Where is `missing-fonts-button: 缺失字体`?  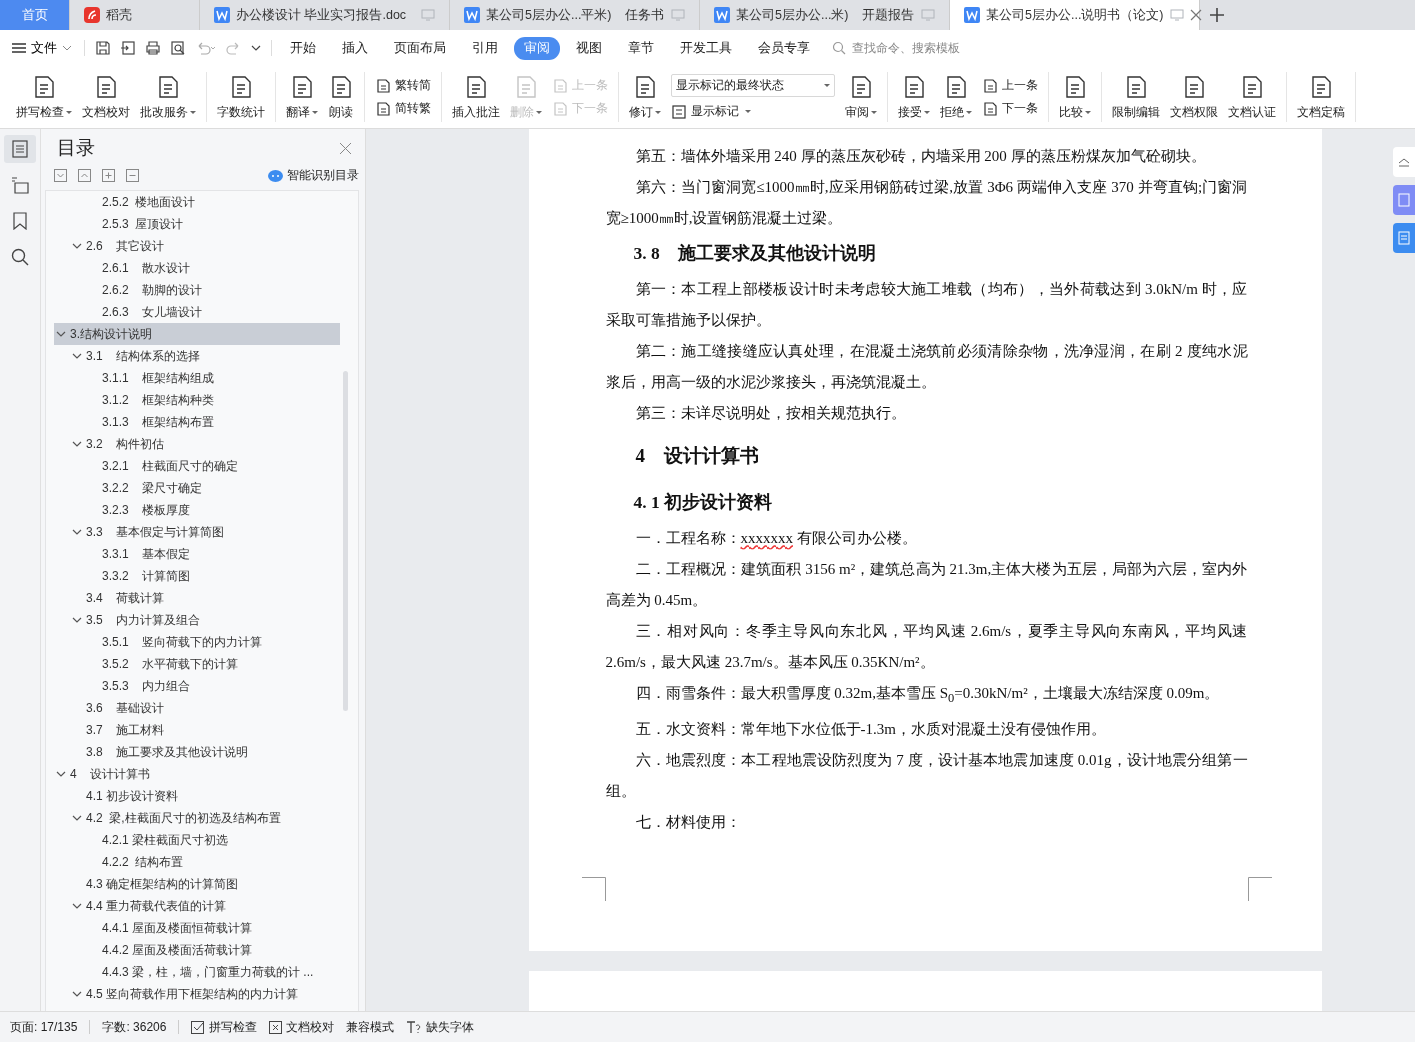
missing-fonts-button: 缺失字体 is located at coordinates (440, 1027).